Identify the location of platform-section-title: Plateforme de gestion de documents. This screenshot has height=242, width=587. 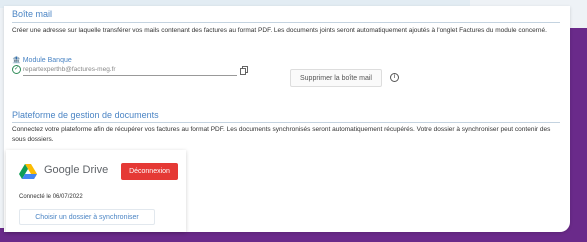
(85, 115).